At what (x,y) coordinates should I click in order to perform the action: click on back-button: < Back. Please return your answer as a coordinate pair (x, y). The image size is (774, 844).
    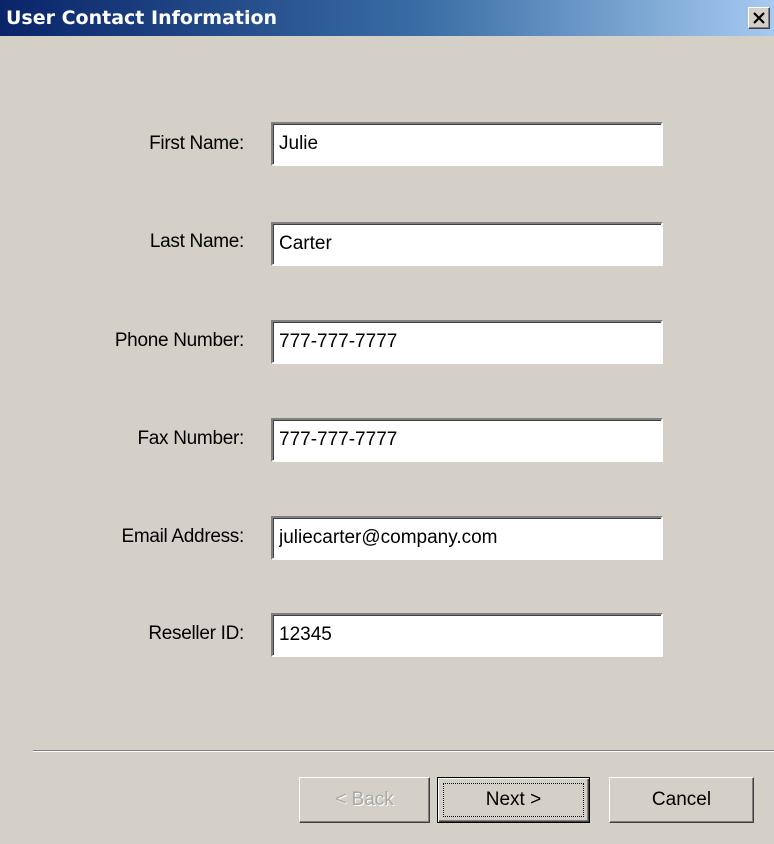
    Looking at the image, I should click on (364, 800).